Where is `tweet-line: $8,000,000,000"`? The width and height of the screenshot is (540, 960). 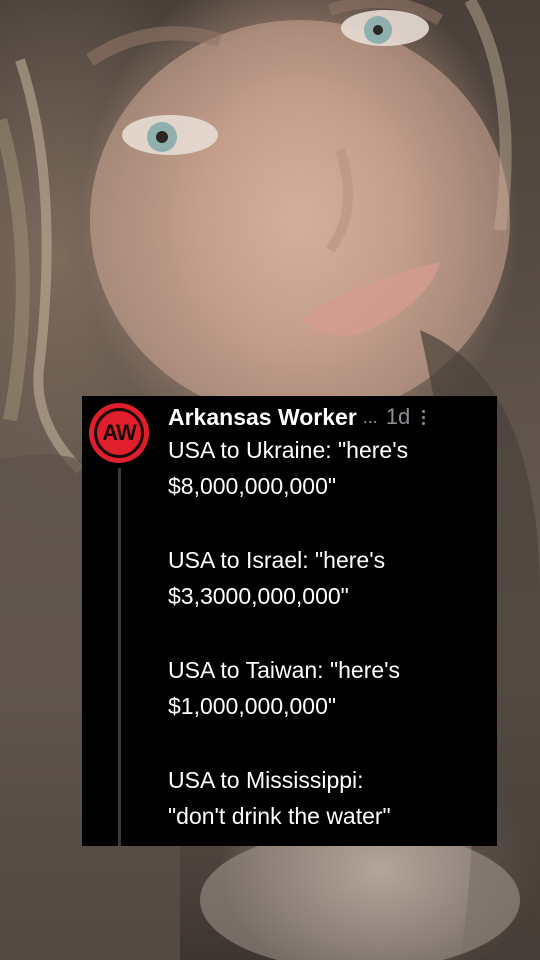
tweet-line: $8,000,000,000" is located at coordinates (252, 486).